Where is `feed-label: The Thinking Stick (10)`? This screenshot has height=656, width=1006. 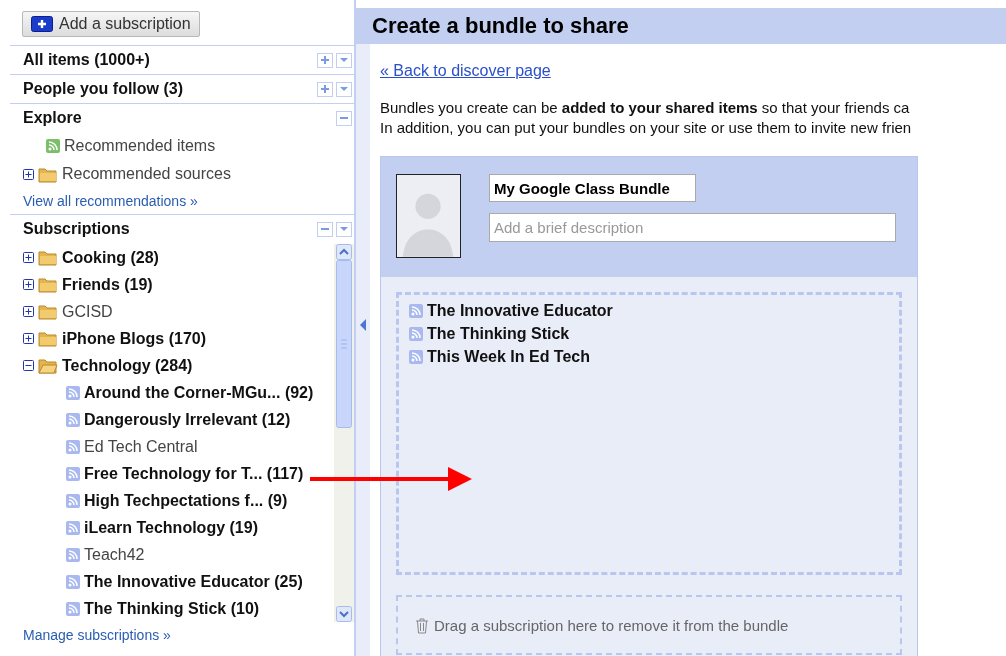 feed-label: The Thinking Stick (10) is located at coordinates (172, 608).